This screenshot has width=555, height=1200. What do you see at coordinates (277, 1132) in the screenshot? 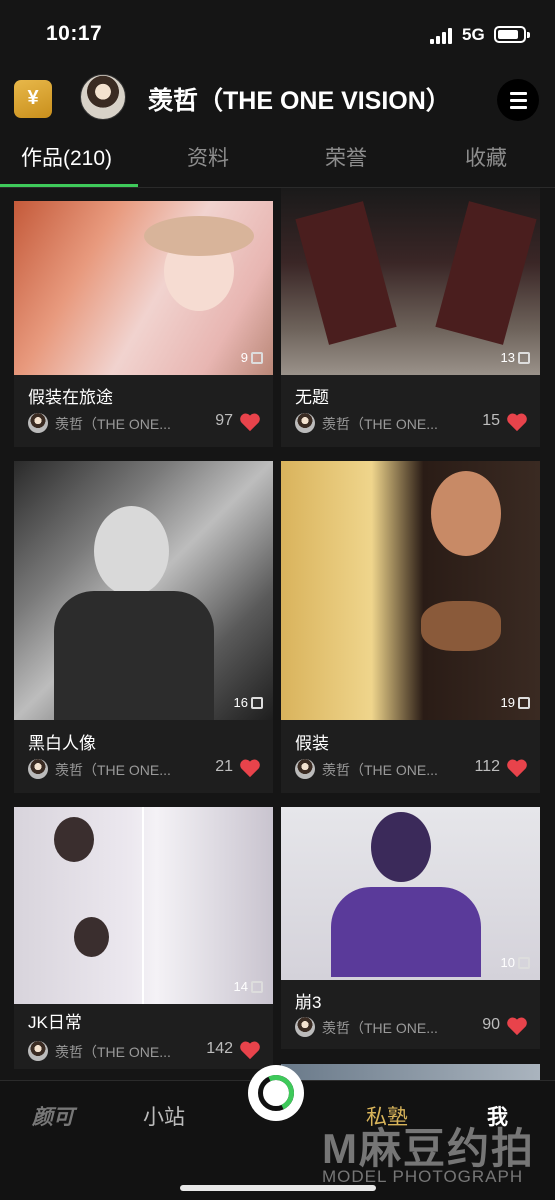
I see `bottom-nav: 颜可 小站 私塾 我 M麻豆约拍 MODEL PHOTOGRAPH` at bounding box center [277, 1132].